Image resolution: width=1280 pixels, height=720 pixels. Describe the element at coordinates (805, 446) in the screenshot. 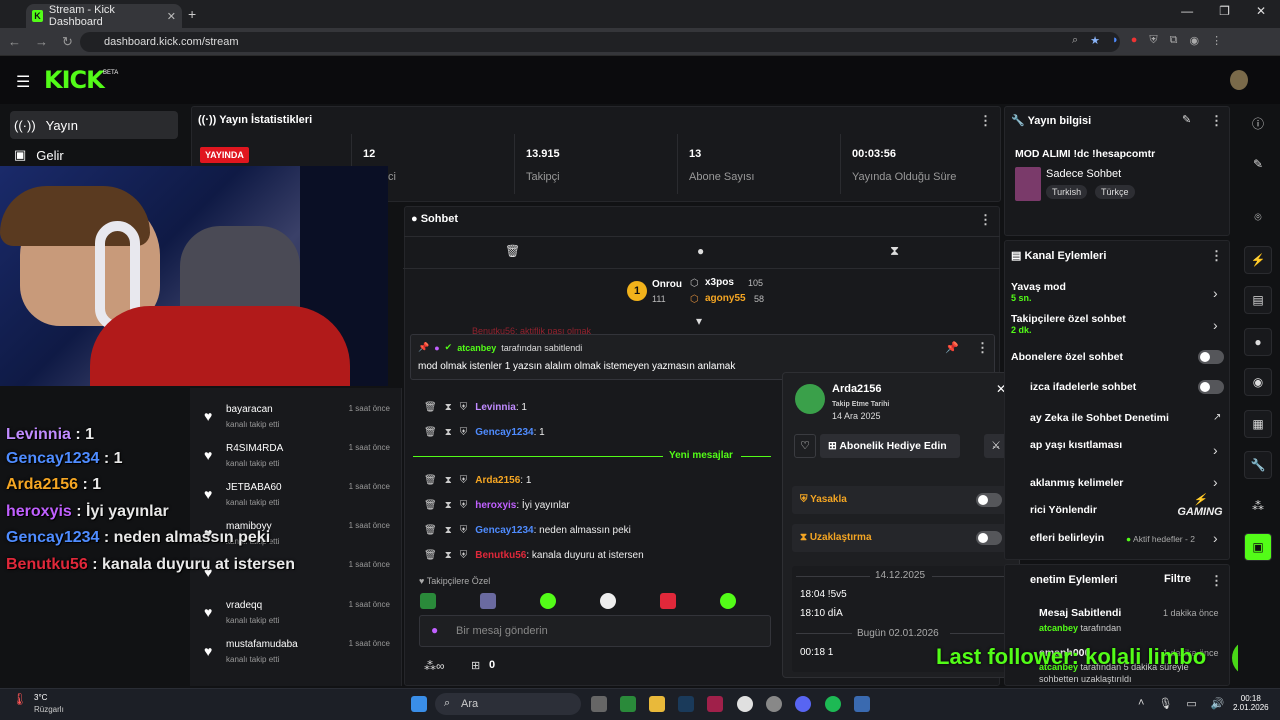

I see `follow-heart-button: ♡` at that location.